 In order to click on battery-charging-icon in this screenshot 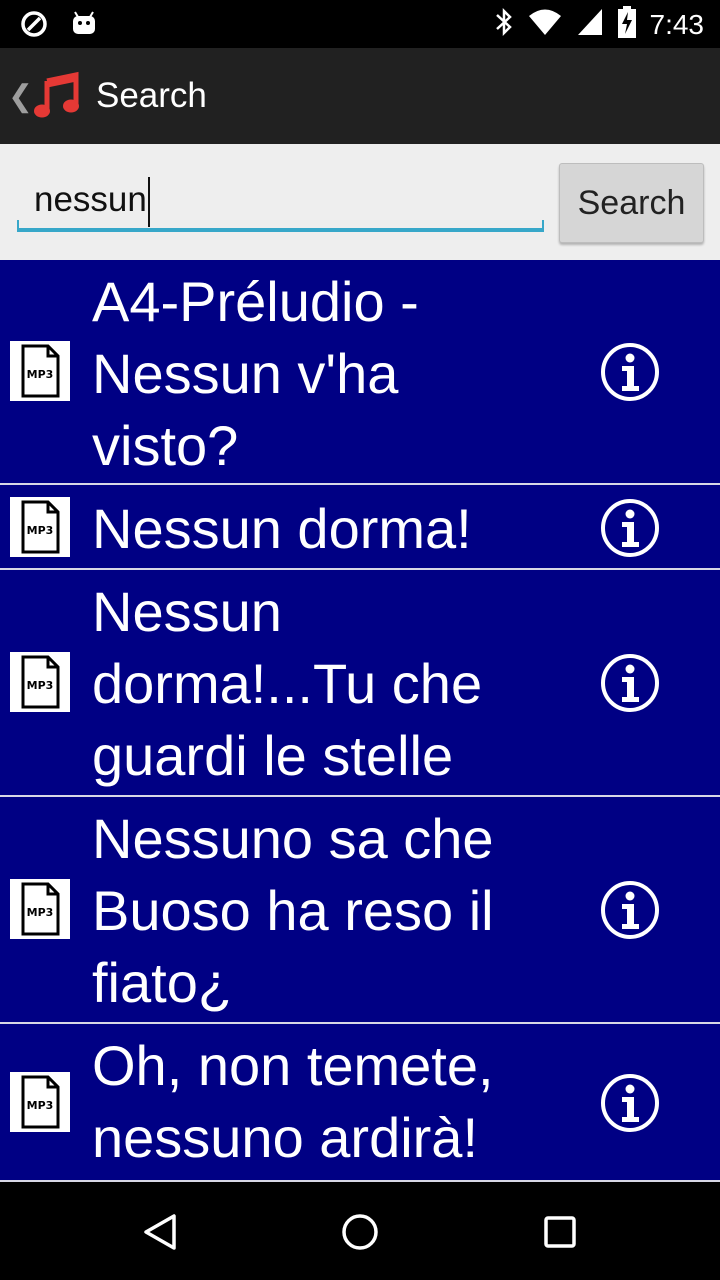, I will do `click(626, 24)`.